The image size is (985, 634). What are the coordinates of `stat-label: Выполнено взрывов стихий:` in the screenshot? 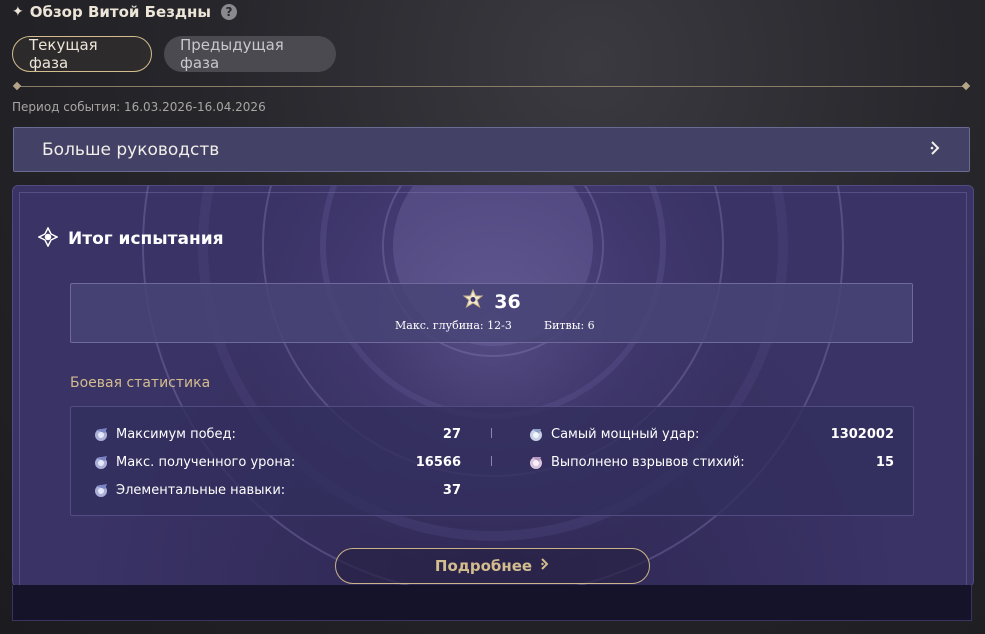 It's located at (648, 462).